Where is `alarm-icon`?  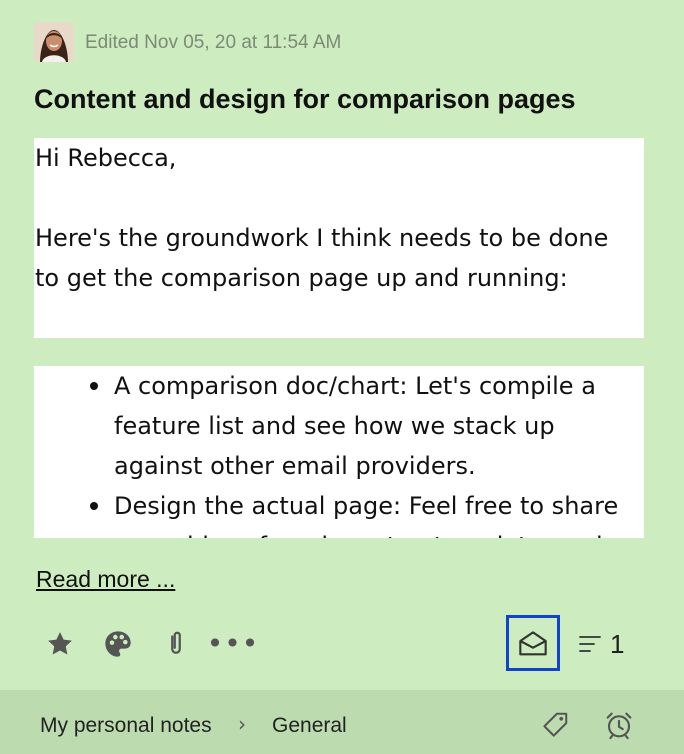
alarm-icon is located at coordinates (619, 725).